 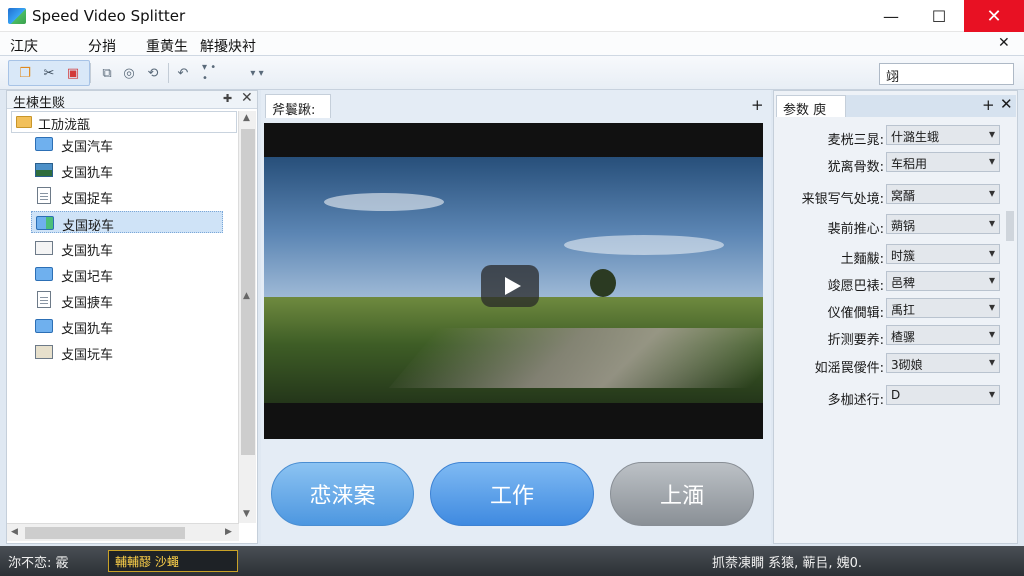 I want to click on horizontal-scrollbar: ◀ ▶, so click(x=123, y=532).